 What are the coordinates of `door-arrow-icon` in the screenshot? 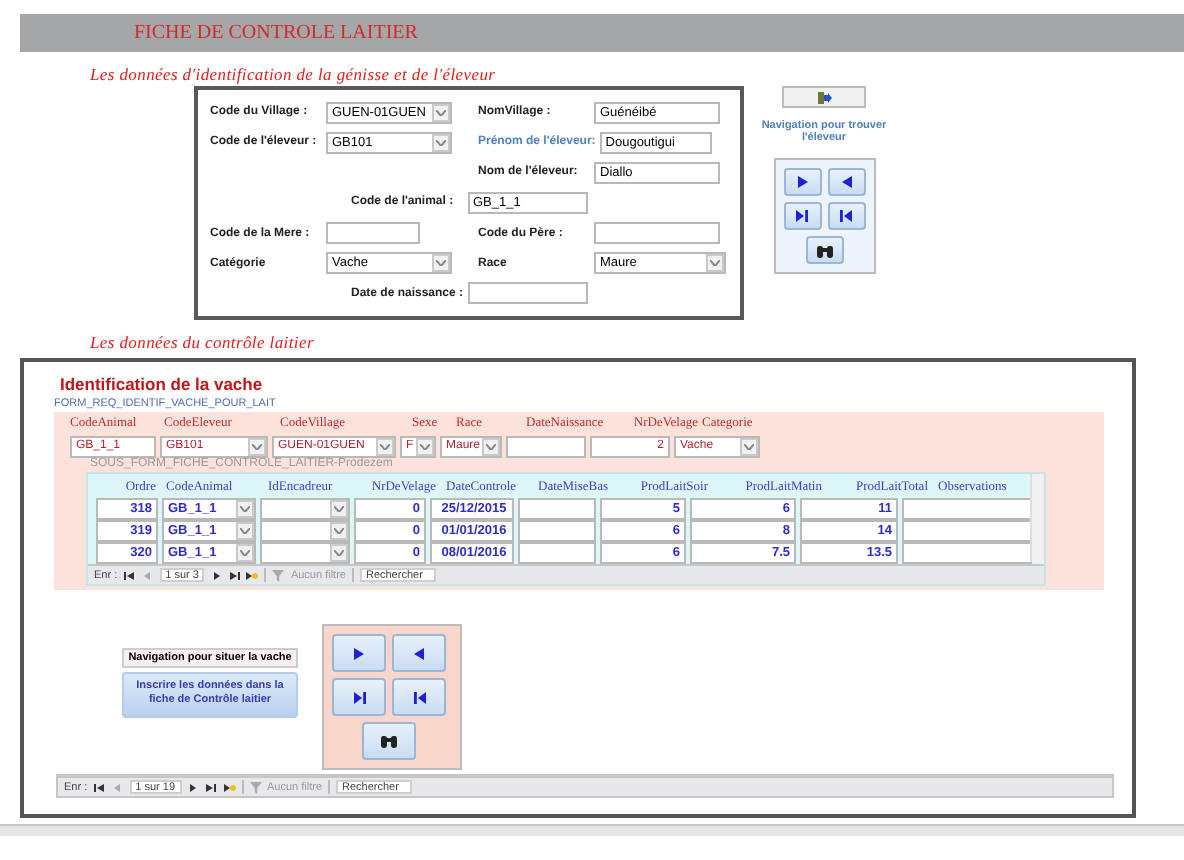 It's located at (824, 97).